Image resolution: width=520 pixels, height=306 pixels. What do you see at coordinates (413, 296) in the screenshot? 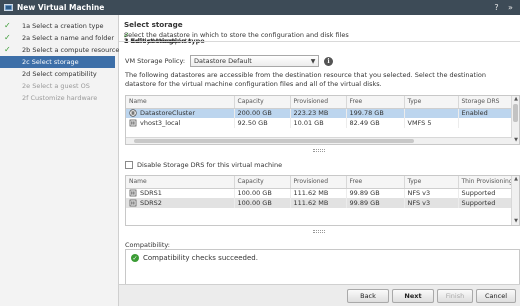
I see `next-button: Next` at bounding box center [413, 296].